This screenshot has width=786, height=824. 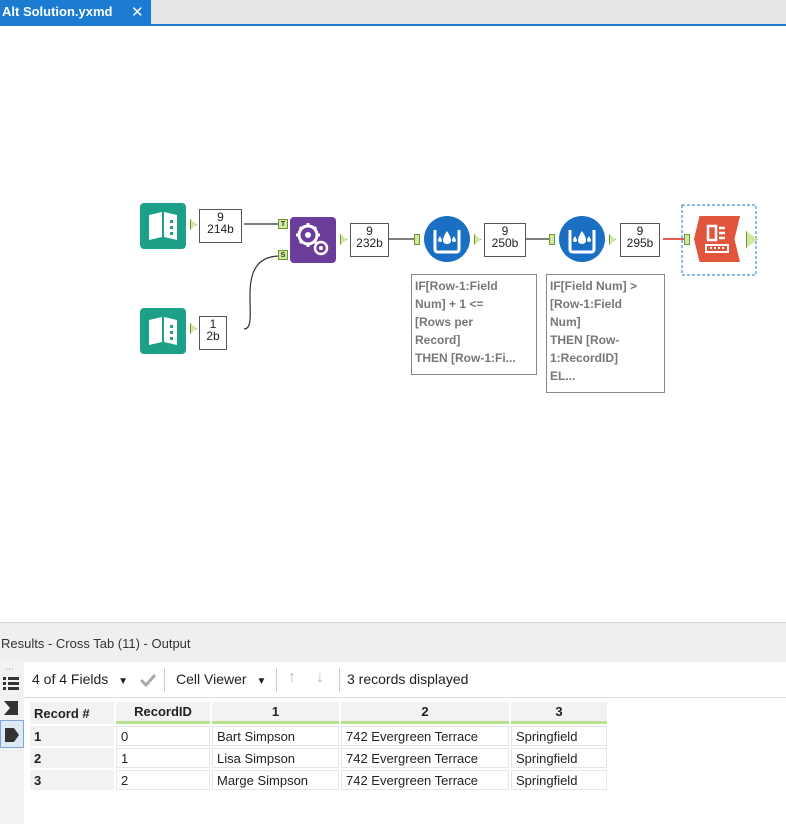 I want to click on column-header-1: 1, so click(x=275, y=713).